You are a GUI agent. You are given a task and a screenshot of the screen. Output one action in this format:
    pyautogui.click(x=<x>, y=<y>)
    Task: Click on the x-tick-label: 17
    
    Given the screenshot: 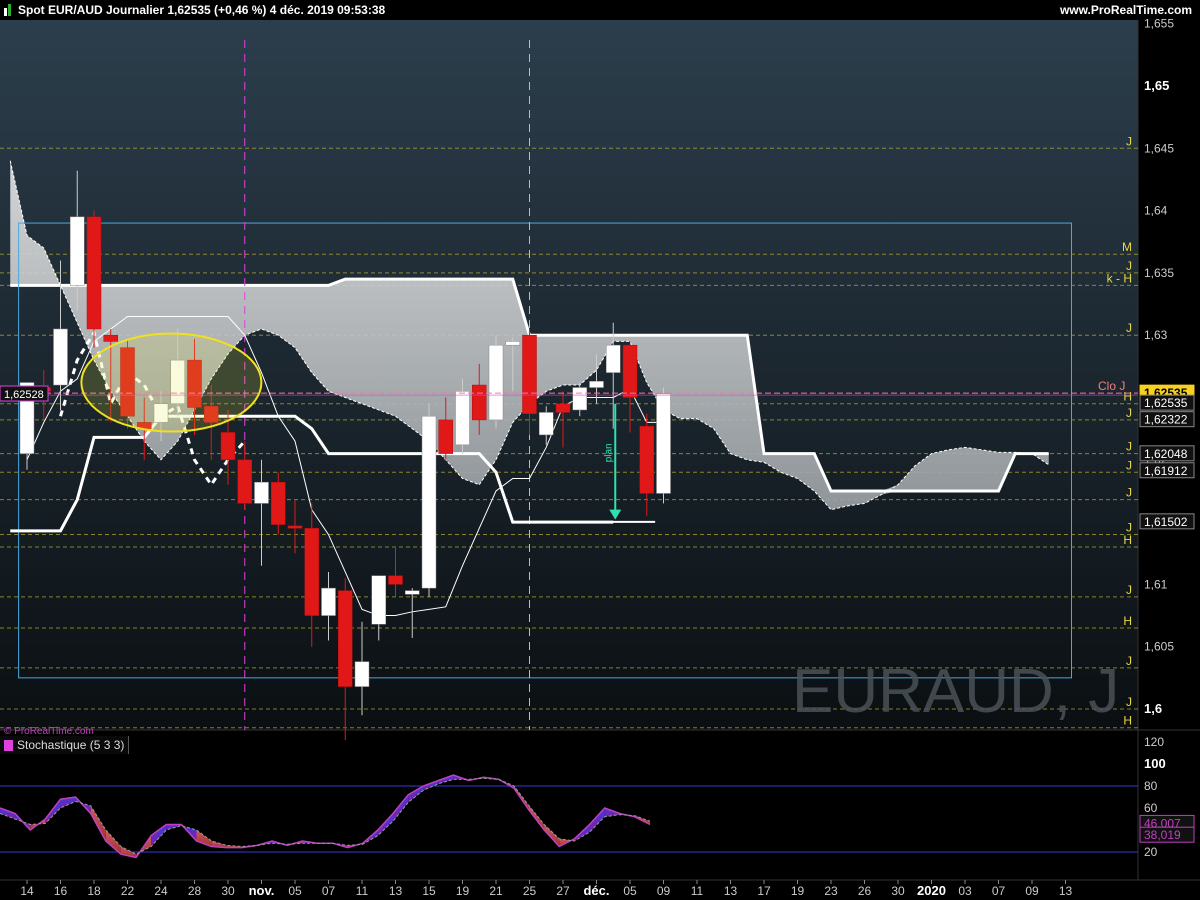 What is the action you would take?
    pyautogui.click(x=764, y=891)
    